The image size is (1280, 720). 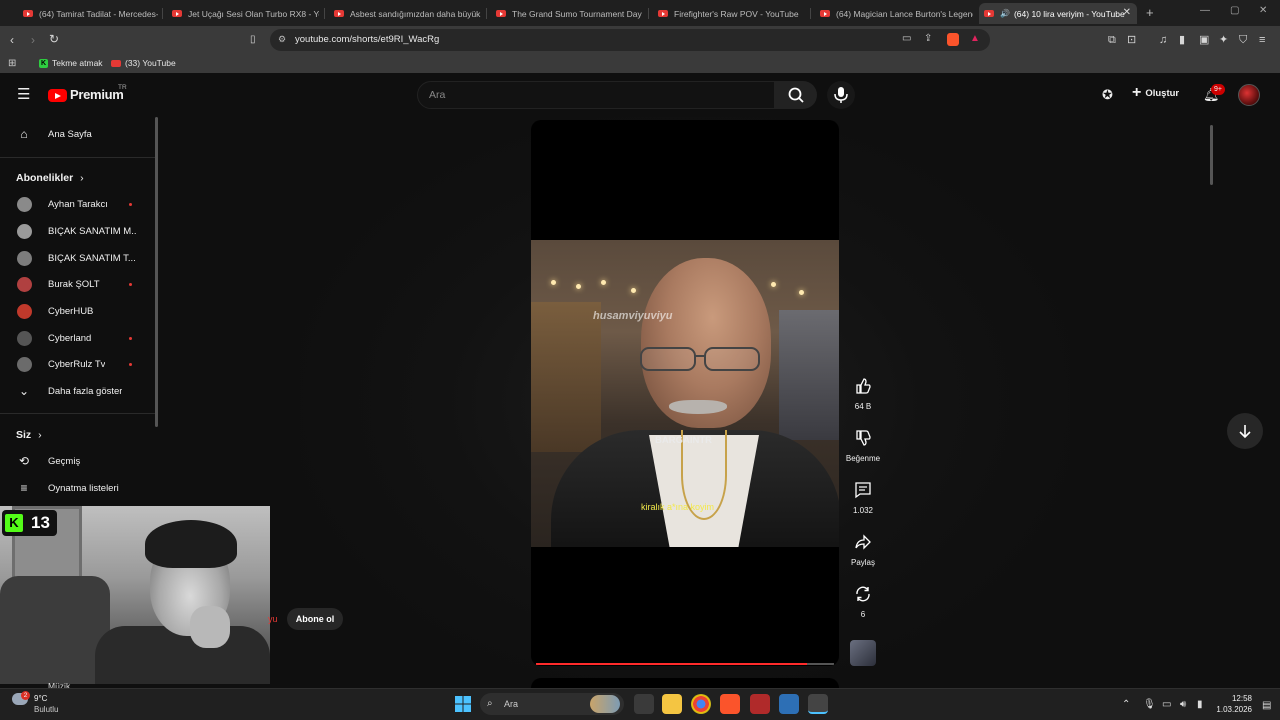 I want to click on like-button: 64 B, so click(x=863, y=391).